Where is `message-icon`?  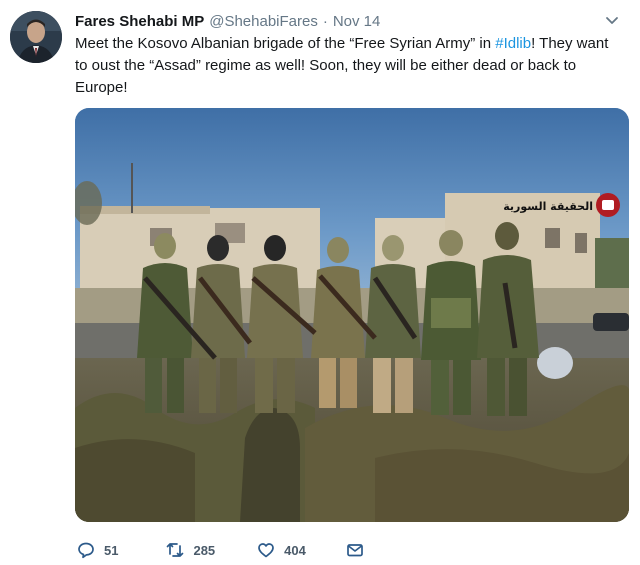 message-icon is located at coordinates (355, 550).